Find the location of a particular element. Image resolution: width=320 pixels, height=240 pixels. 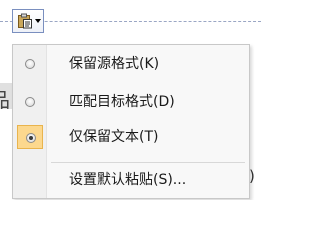

clipboard-icon is located at coordinates (25, 21).